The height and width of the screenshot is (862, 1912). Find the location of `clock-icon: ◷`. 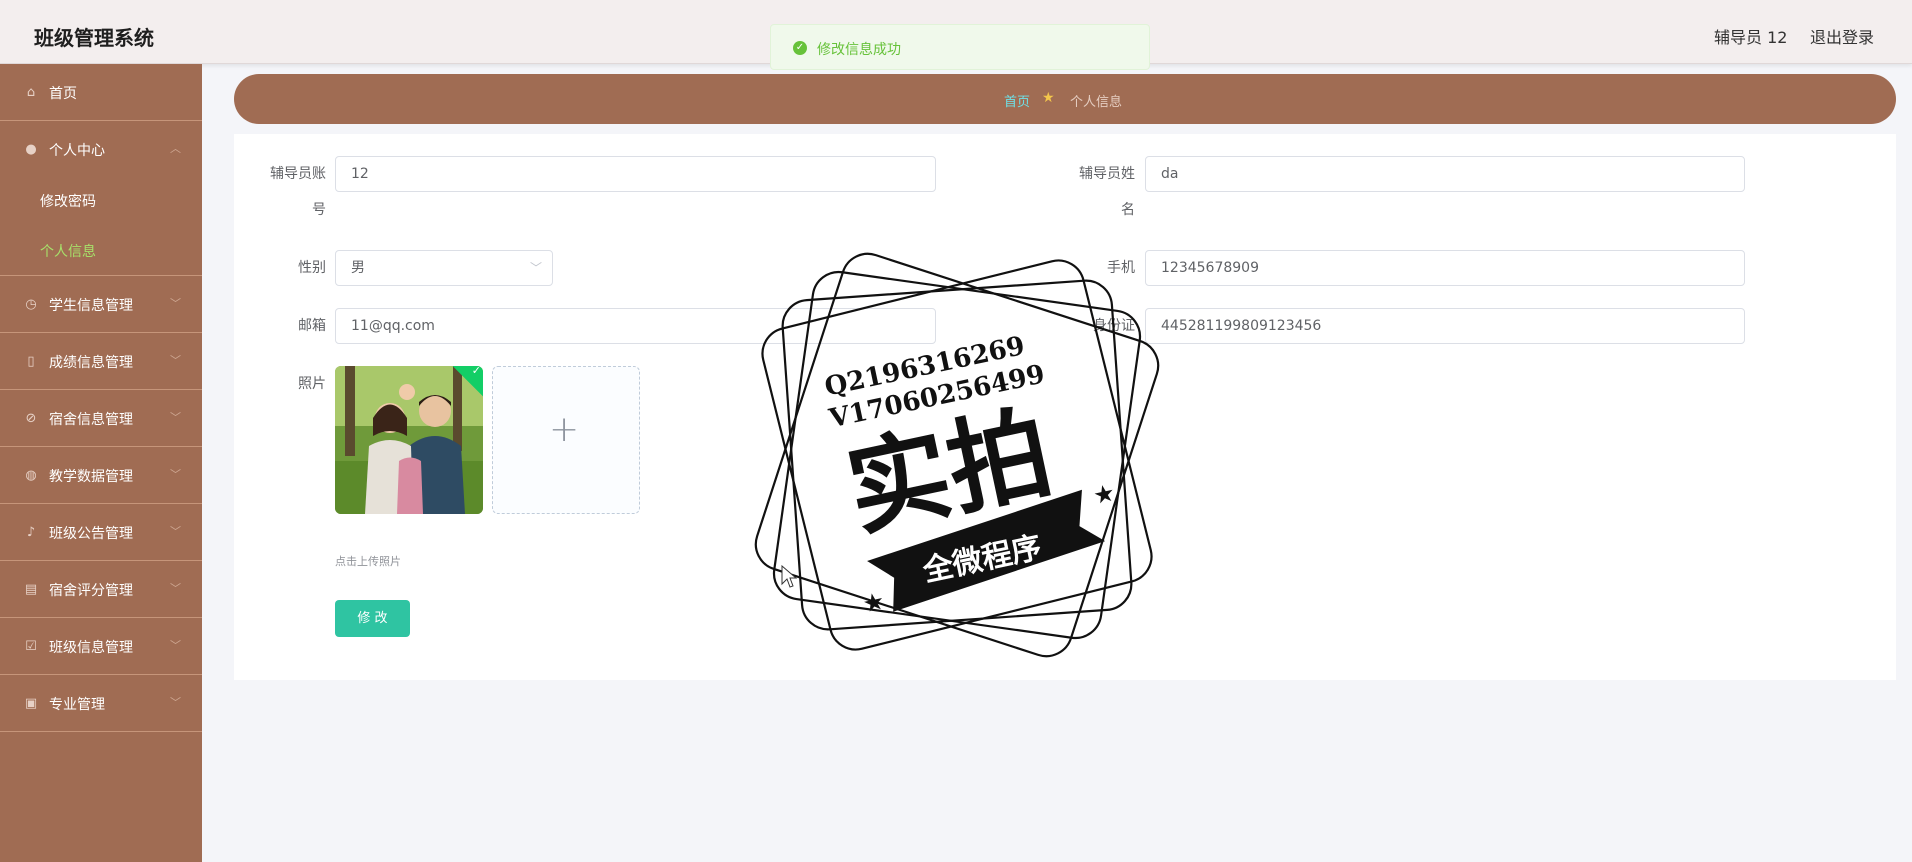

clock-icon: ◷ is located at coordinates (31, 304).